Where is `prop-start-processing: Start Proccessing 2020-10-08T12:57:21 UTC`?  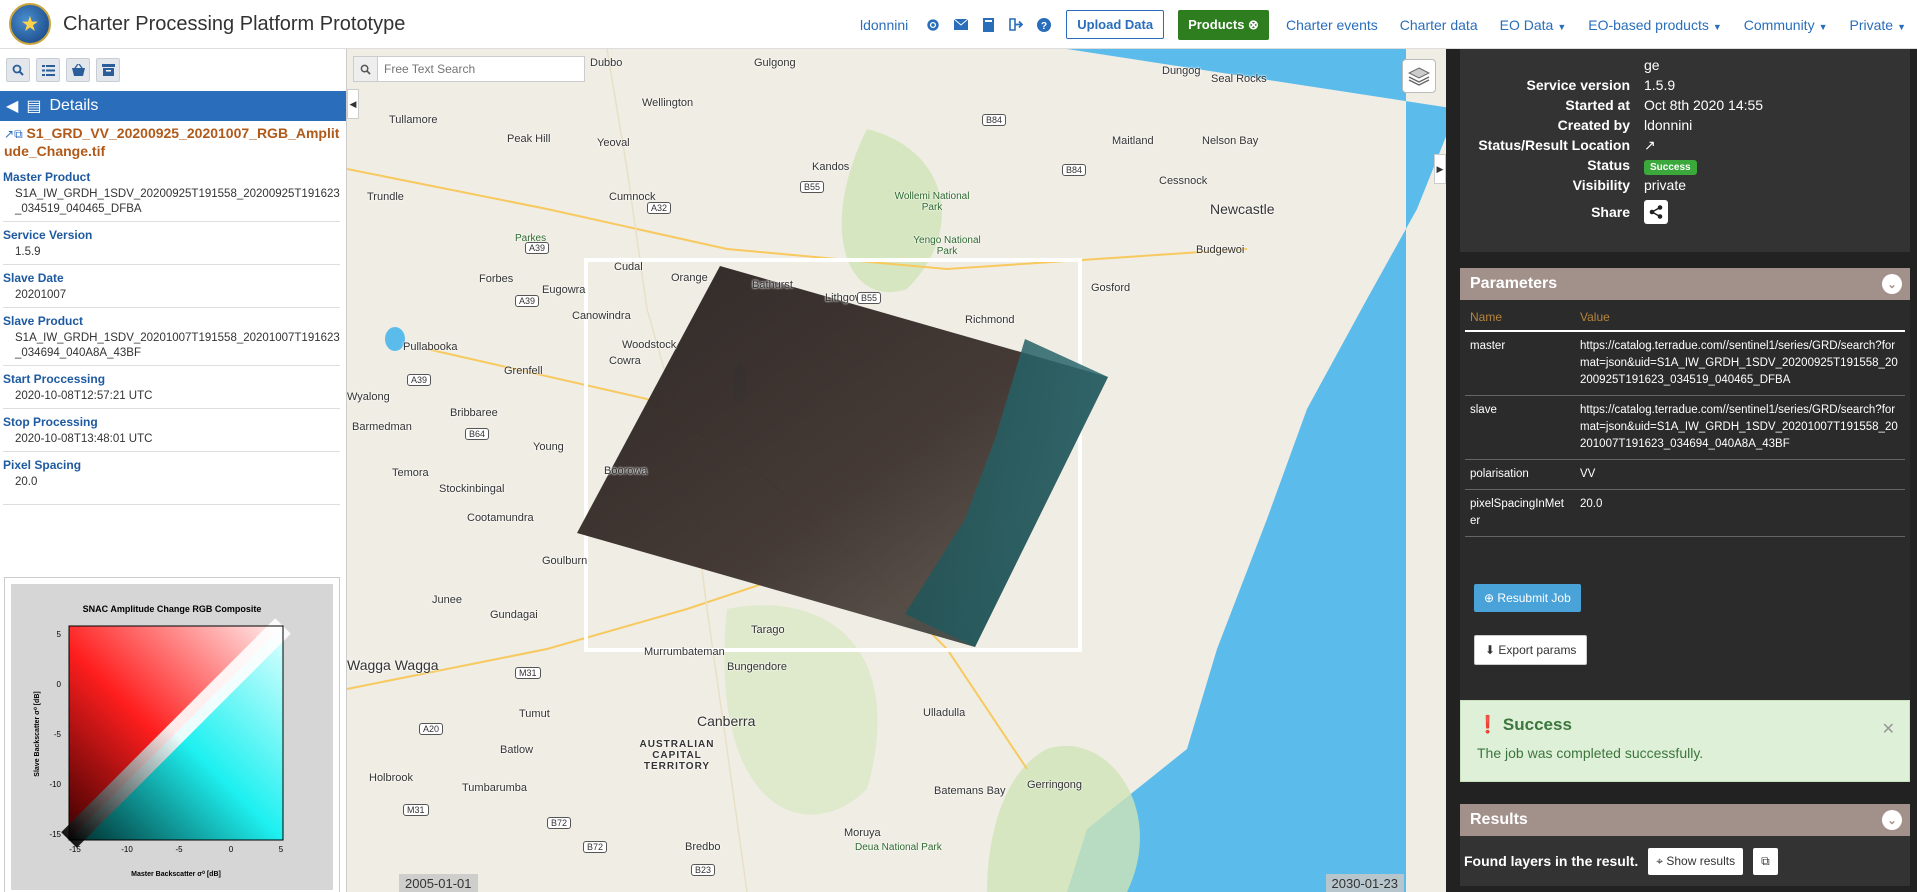 prop-start-processing: Start Proccessing 2020-10-08T12:57:21 UTC is located at coordinates (171, 387).